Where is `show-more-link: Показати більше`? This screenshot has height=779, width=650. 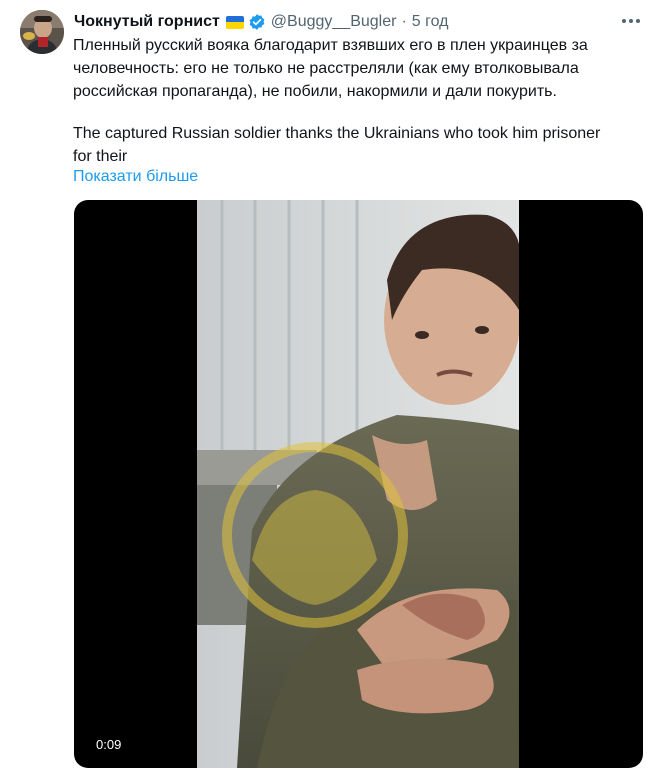
show-more-link: Показати більше is located at coordinates (135, 177).